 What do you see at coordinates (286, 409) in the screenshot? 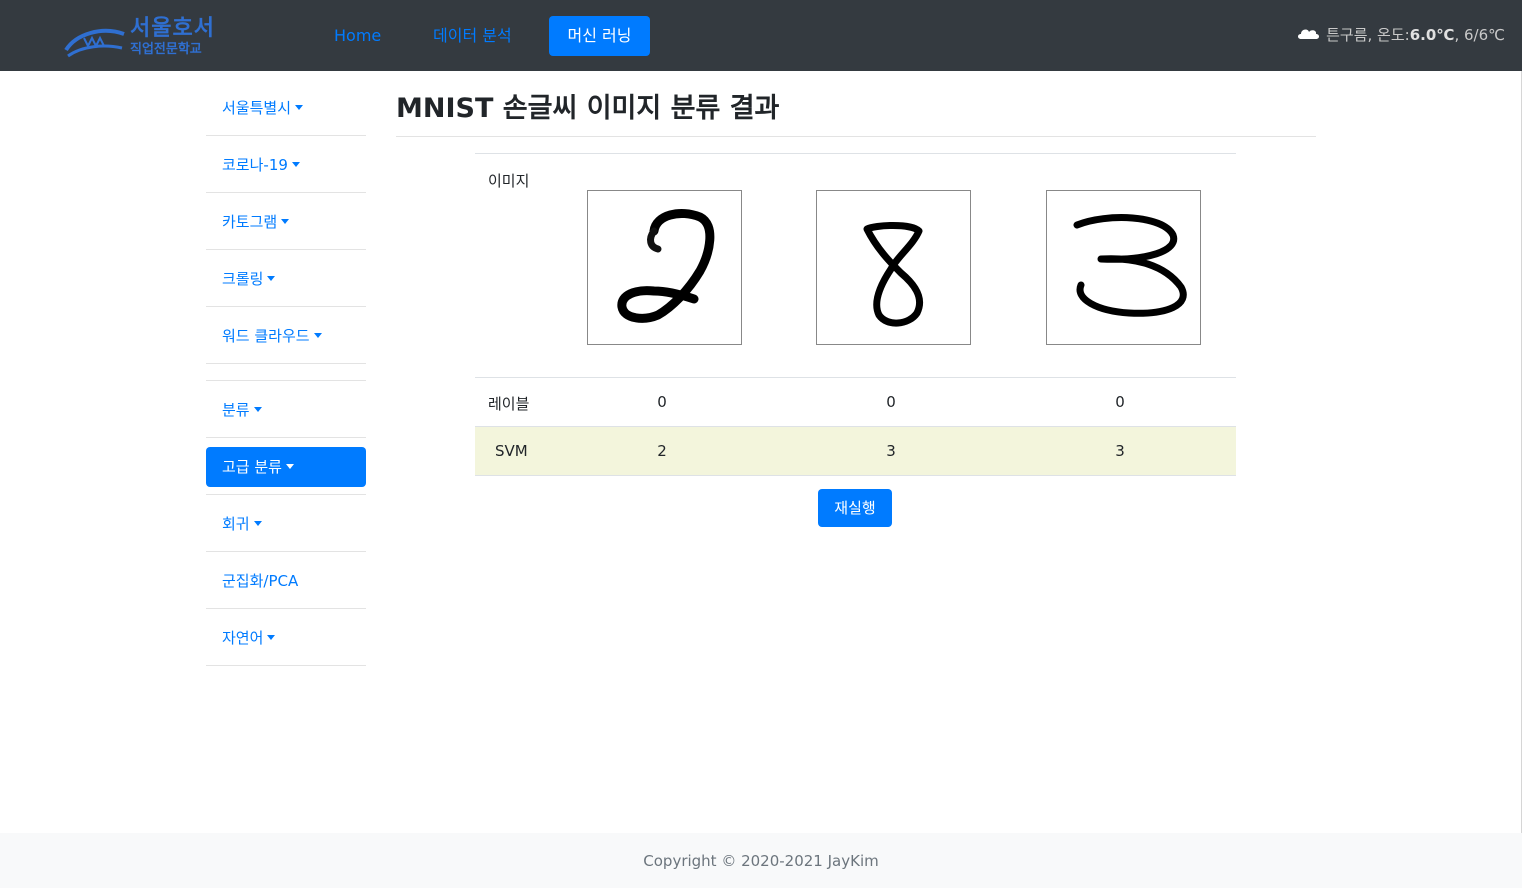
I see `sidebar-item-classification: 분류` at bounding box center [286, 409].